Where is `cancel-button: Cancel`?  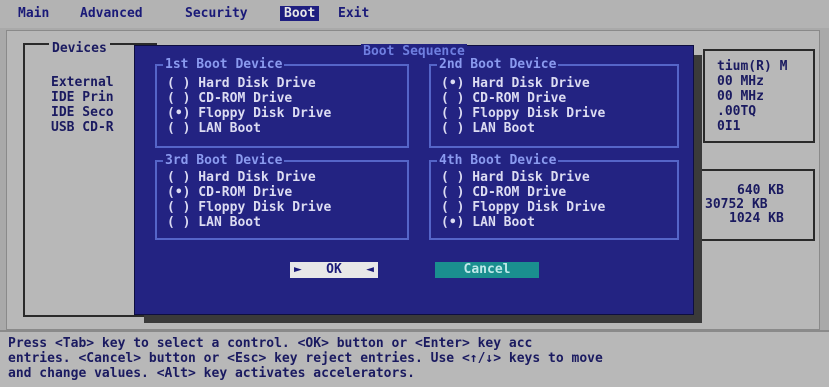
cancel-button: Cancel is located at coordinates (487, 270).